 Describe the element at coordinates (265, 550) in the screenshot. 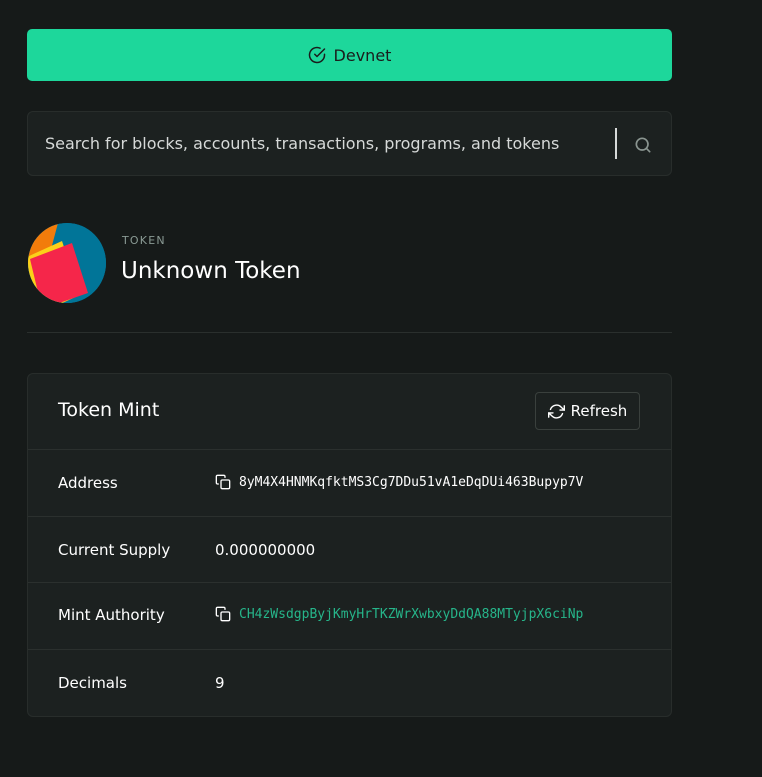

I see `current-supply-value: 0.000000000` at that location.